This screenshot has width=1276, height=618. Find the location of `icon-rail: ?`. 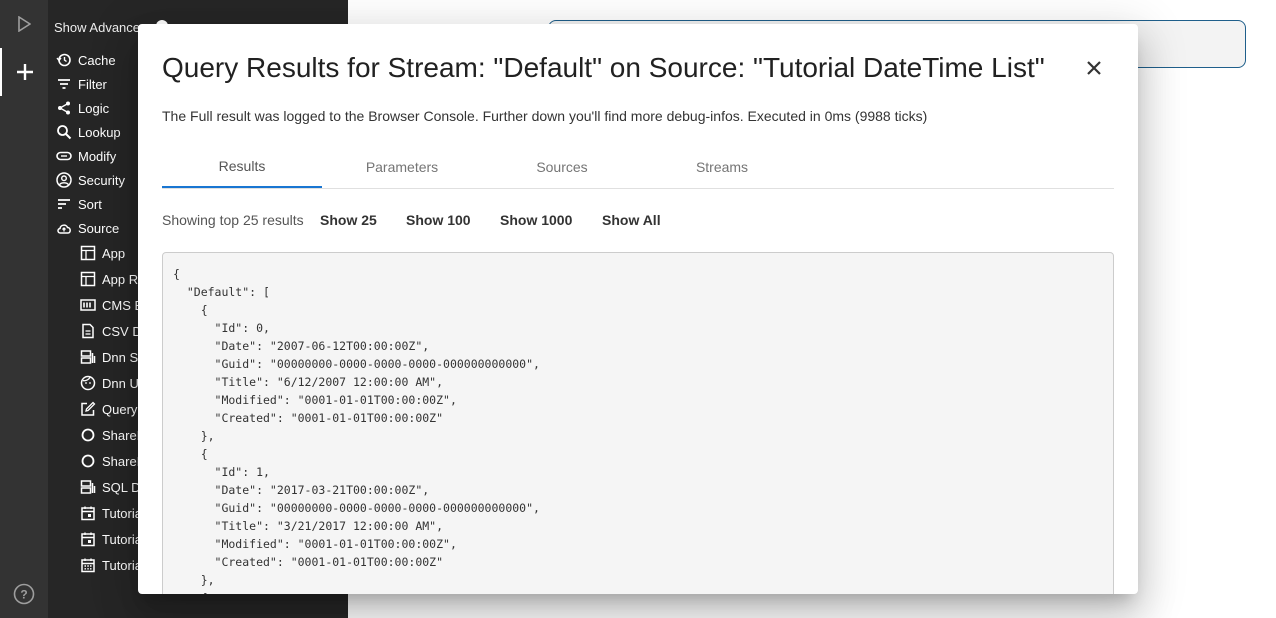

icon-rail: ? is located at coordinates (24, 309).